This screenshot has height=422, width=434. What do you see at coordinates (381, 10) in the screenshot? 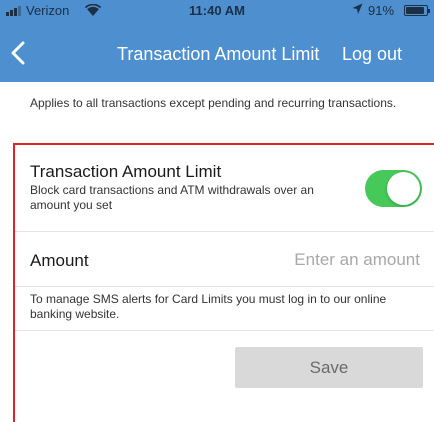
I see `battery-percent: 91%` at bounding box center [381, 10].